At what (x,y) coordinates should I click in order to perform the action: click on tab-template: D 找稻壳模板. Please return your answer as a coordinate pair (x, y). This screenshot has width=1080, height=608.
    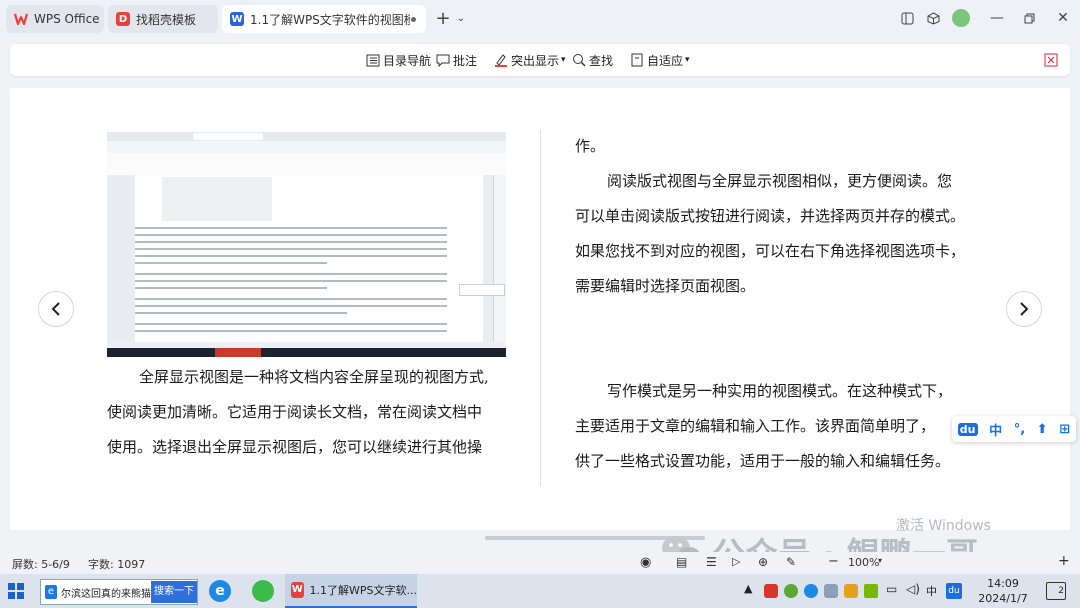
    Looking at the image, I should click on (163, 19).